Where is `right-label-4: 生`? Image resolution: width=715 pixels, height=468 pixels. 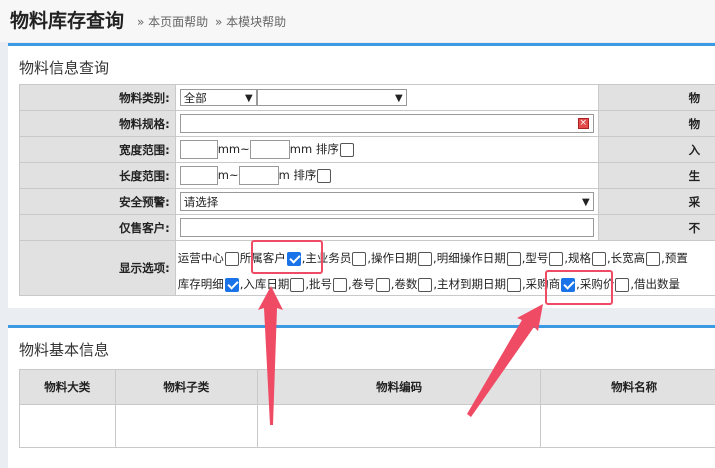 right-label-4: 生 is located at coordinates (656, 176).